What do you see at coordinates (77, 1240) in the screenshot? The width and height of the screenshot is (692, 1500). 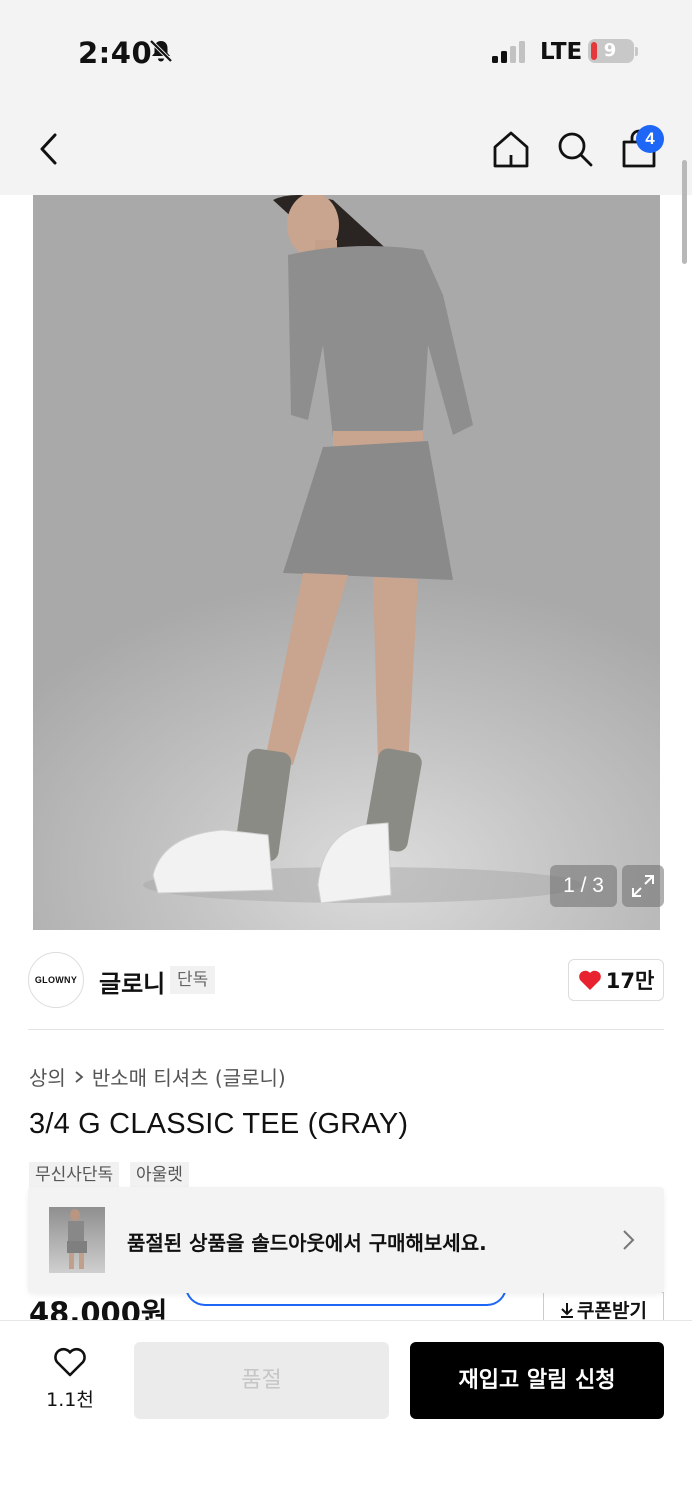 I see `banner-thumbnail` at bounding box center [77, 1240].